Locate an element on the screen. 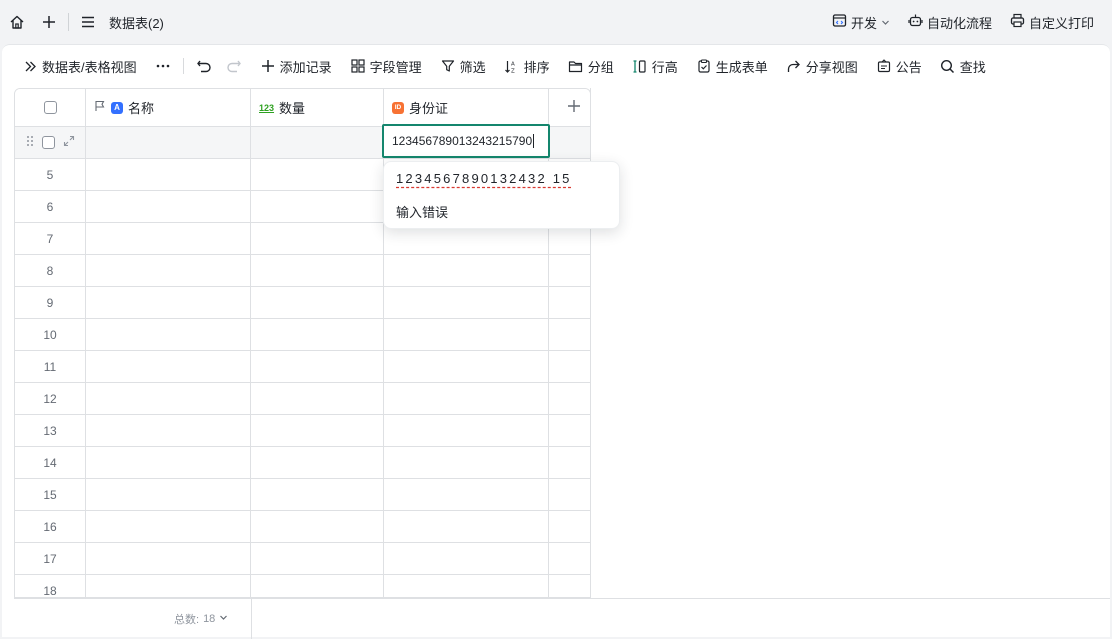  id-card-input-value: 123456789013243215790 is located at coordinates (462, 141).